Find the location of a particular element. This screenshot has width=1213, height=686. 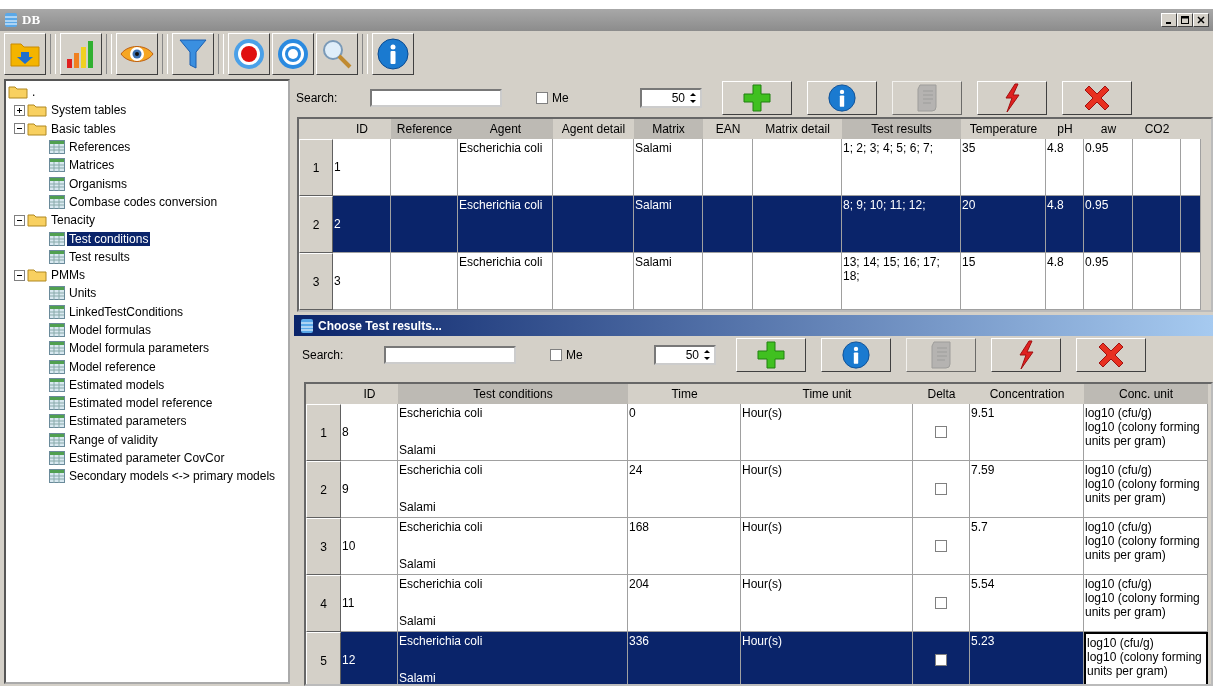

tree-item: System tables is located at coordinates (89, 110).